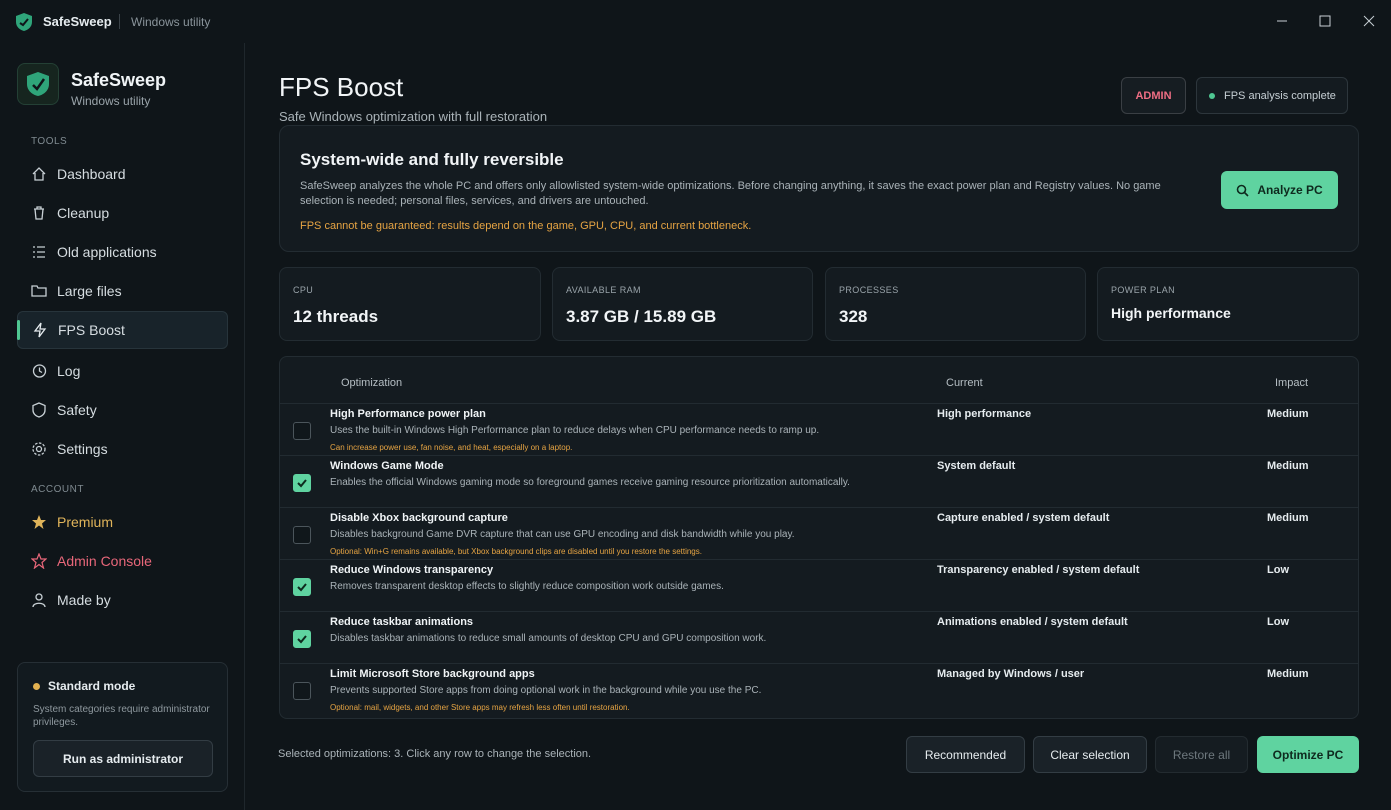 The width and height of the screenshot is (1391, 810). What do you see at coordinates (1308, 754) in the screenshot?
I see `optimize-pc-button: Optimize PC` at bounding box center [1308, 754].